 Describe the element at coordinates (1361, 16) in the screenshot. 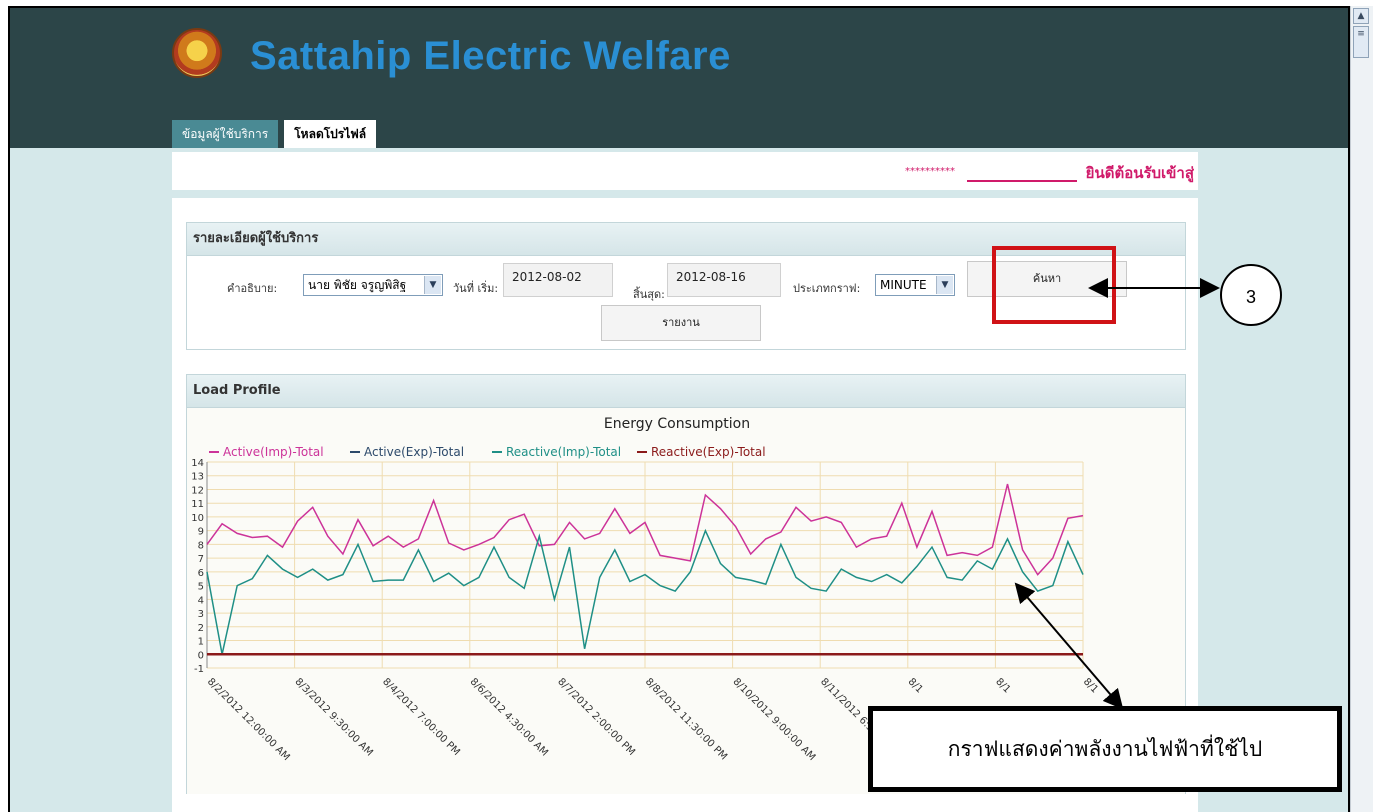

I see `scroll-up-icon: ▲` at that location.